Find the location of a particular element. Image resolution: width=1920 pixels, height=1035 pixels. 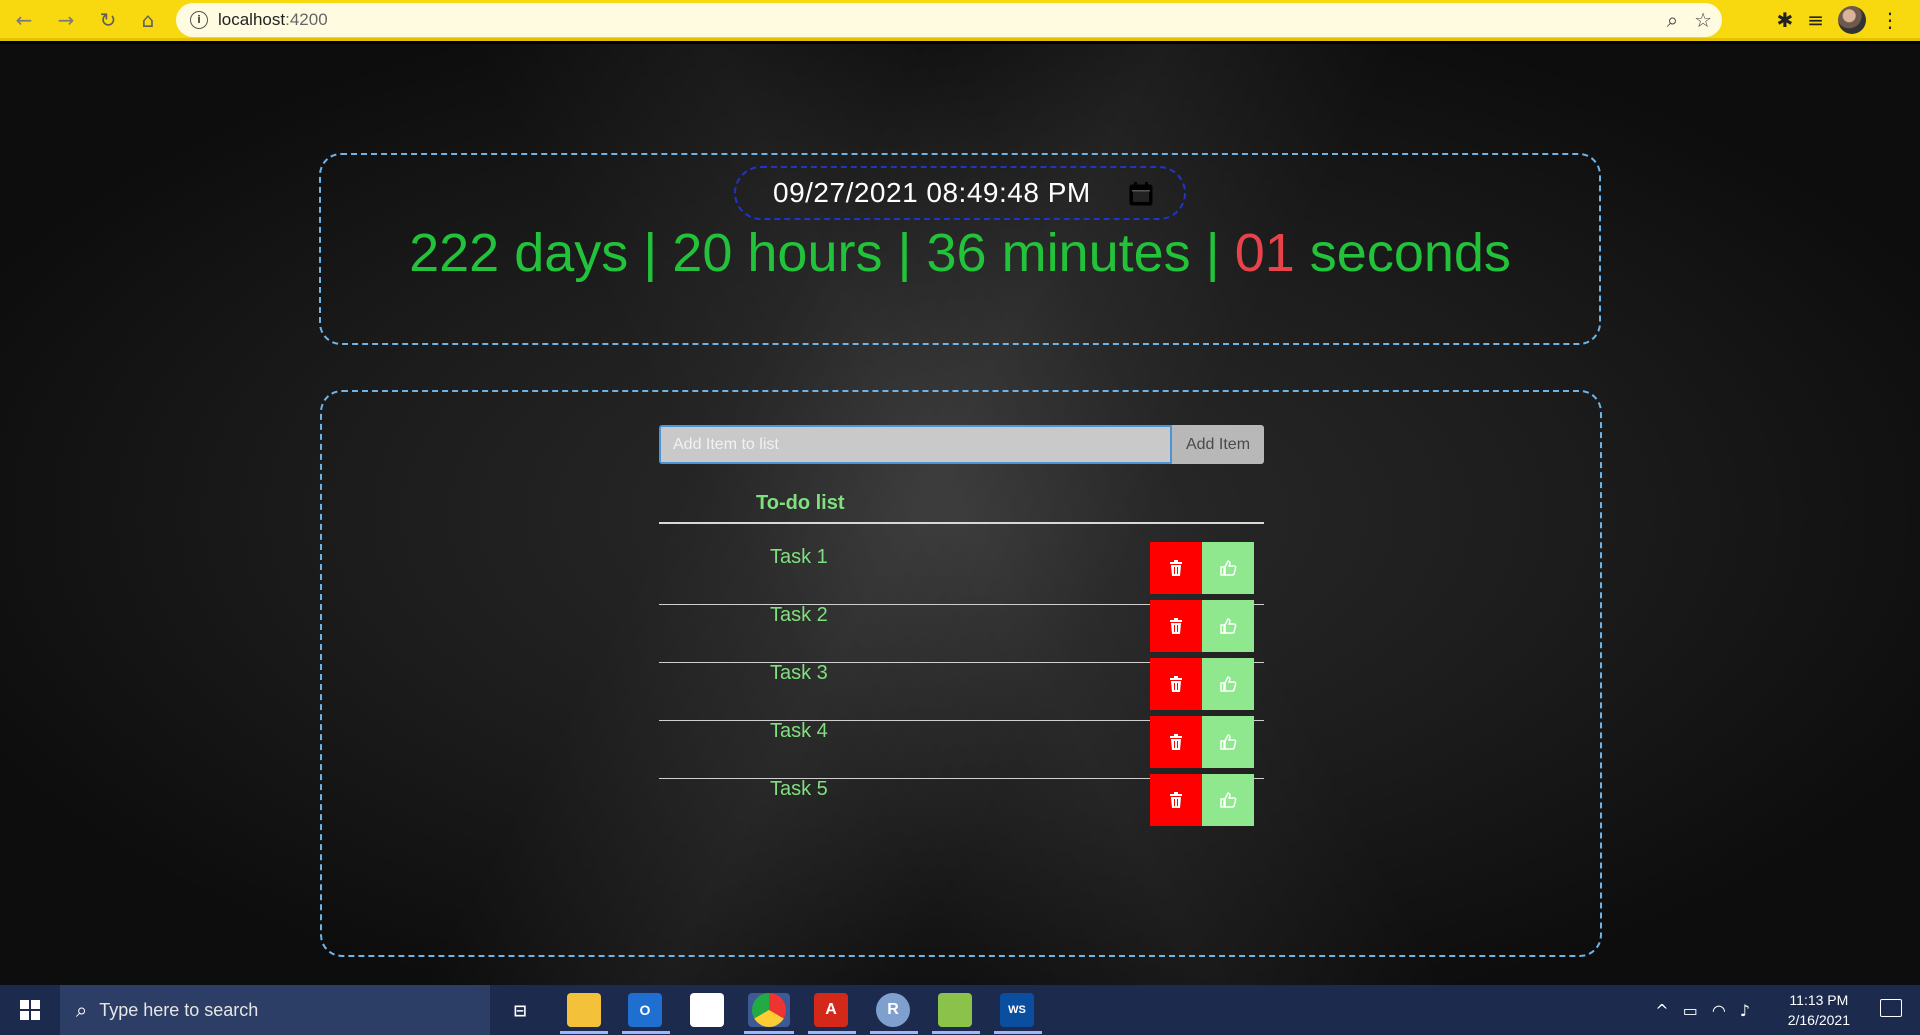

file-explorer-icon is located at coordinates (584, 1010).